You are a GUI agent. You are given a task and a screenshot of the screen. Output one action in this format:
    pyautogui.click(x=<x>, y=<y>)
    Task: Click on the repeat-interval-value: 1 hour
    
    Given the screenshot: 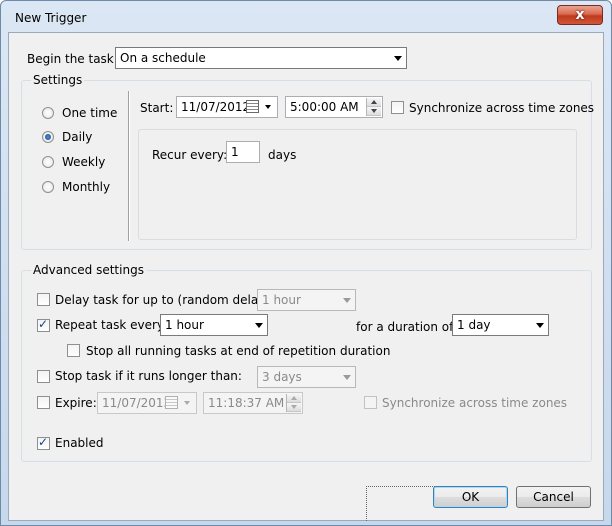 What is the action you would take?
    pyautogui.click(x=184, y=325)
    